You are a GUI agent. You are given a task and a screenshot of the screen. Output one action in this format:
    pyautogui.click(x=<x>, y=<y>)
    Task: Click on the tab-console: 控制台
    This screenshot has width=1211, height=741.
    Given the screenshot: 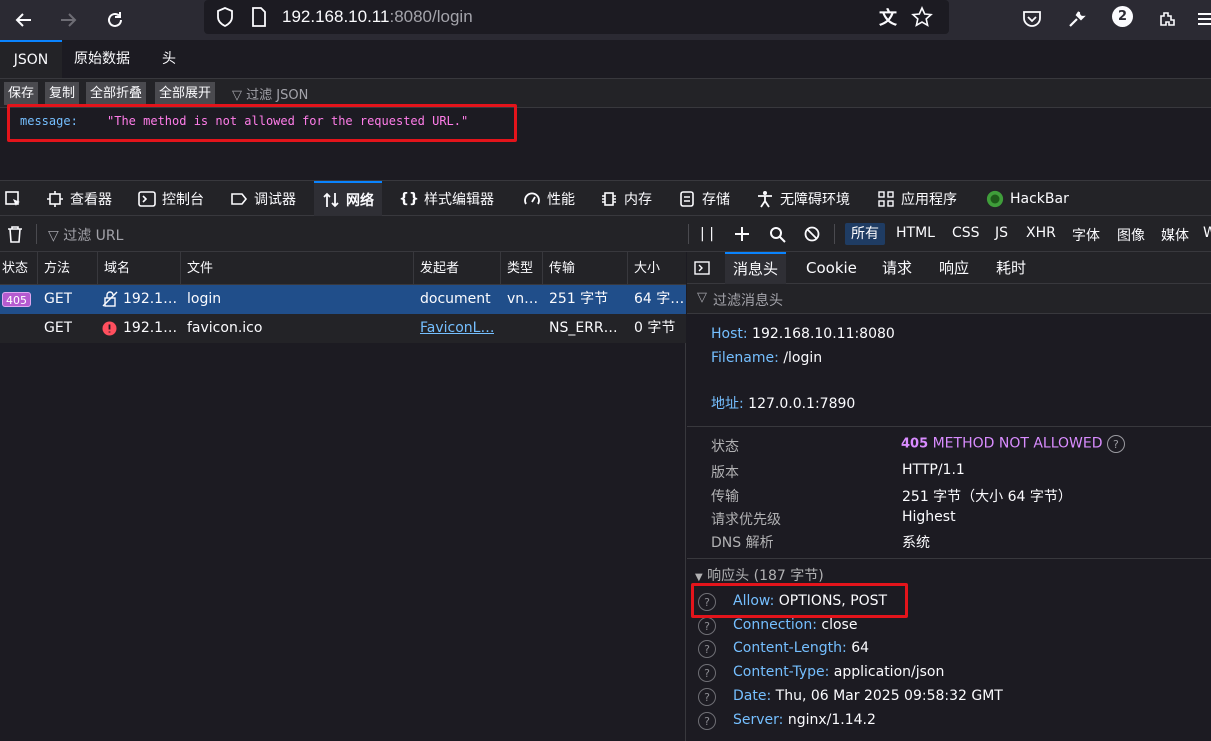 What is the action you would take?
    pyautogui.click(x=171, y=198)
    